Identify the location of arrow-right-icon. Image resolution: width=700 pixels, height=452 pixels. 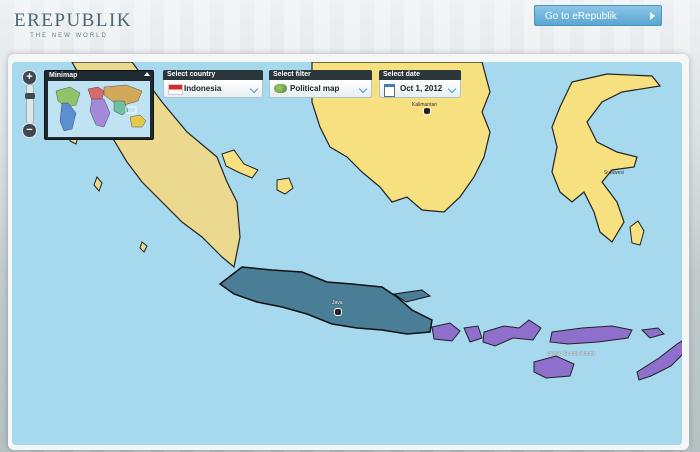
(652, 16).